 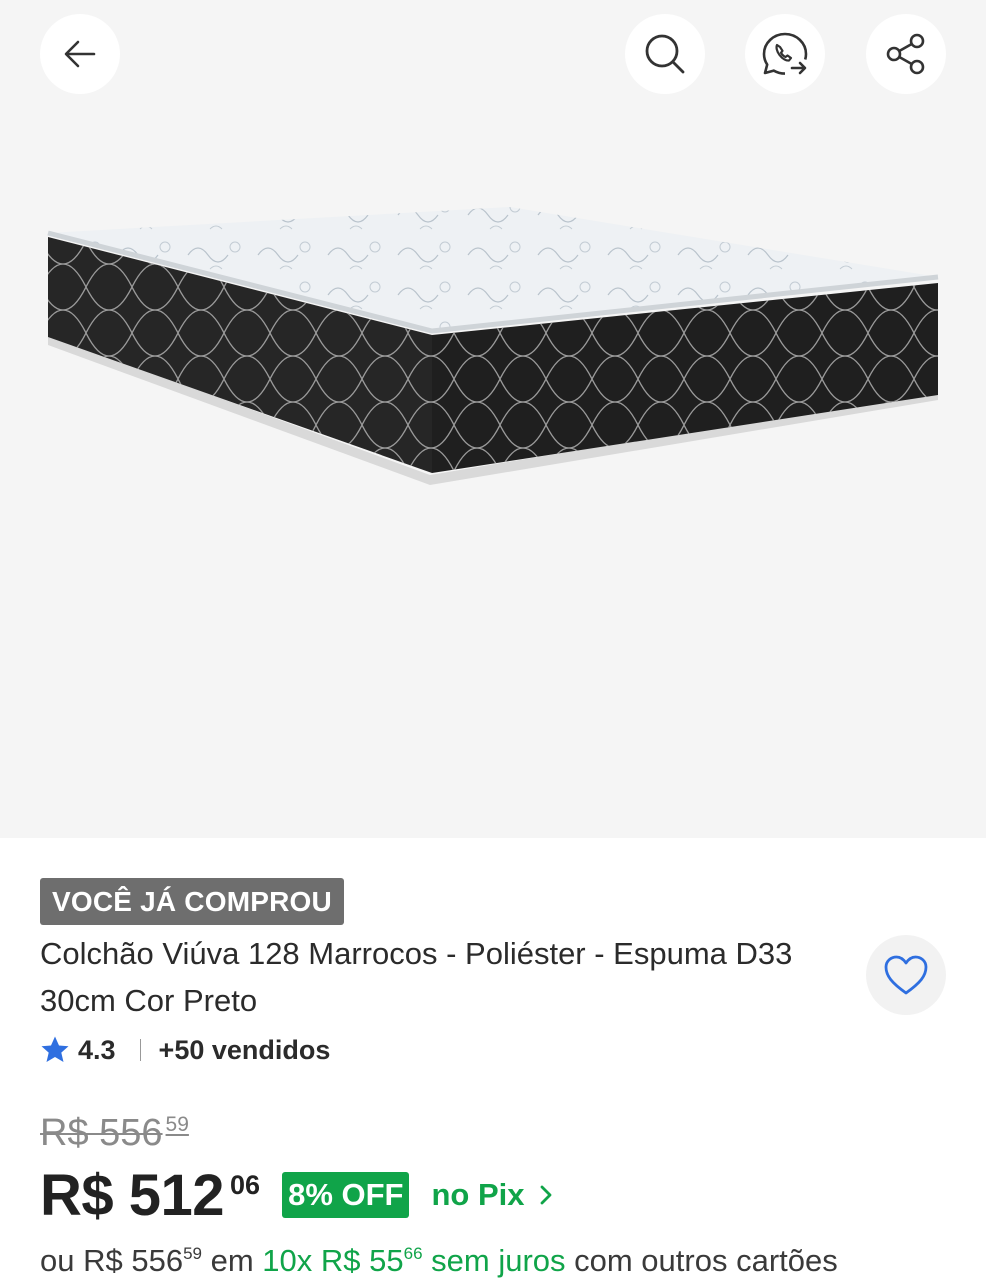 I want to click on arrow-left-icon, so click(x=80, y=54).